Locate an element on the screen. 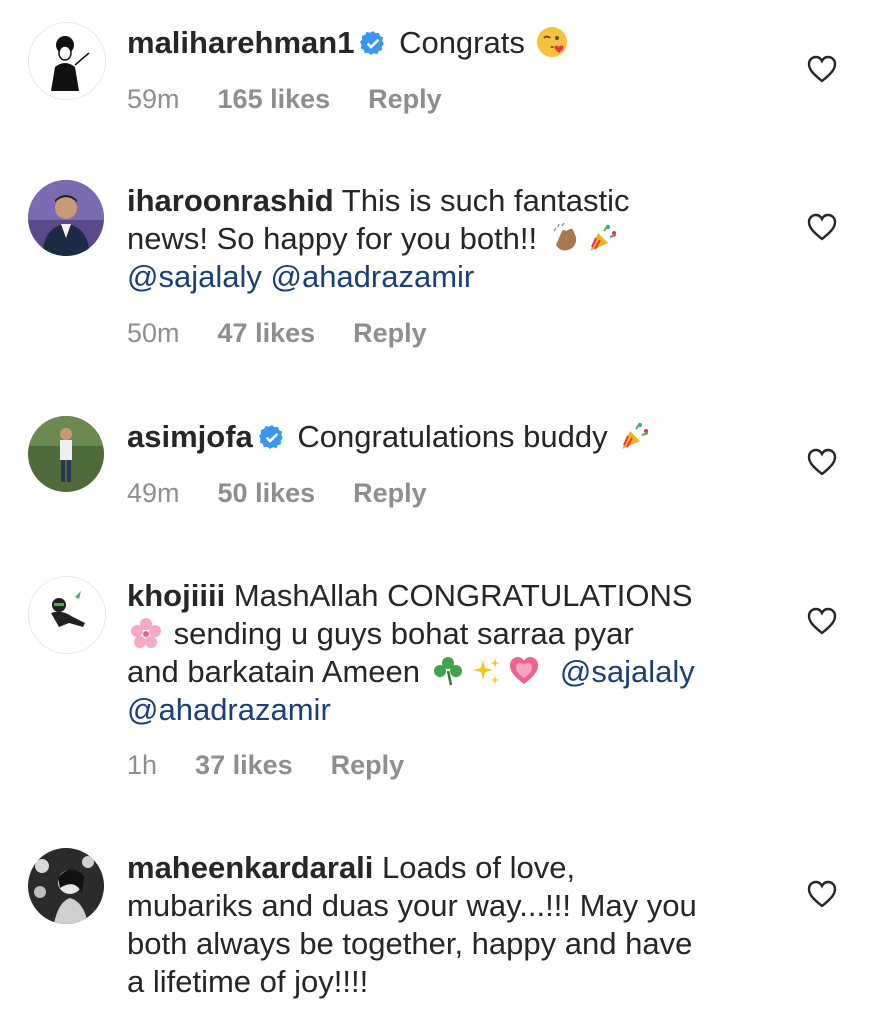 The height and width of the screenshot is (1024, 880). comment-body: and barkatain Ameen is located at coordinates (273, 671).